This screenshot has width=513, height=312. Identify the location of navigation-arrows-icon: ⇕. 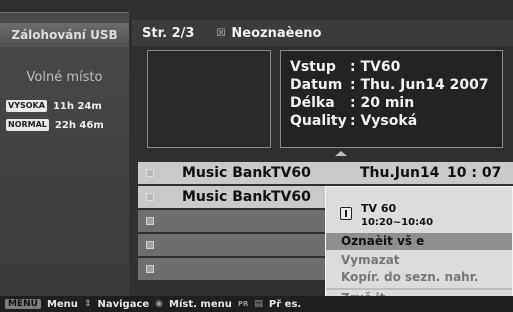
(87, 304).